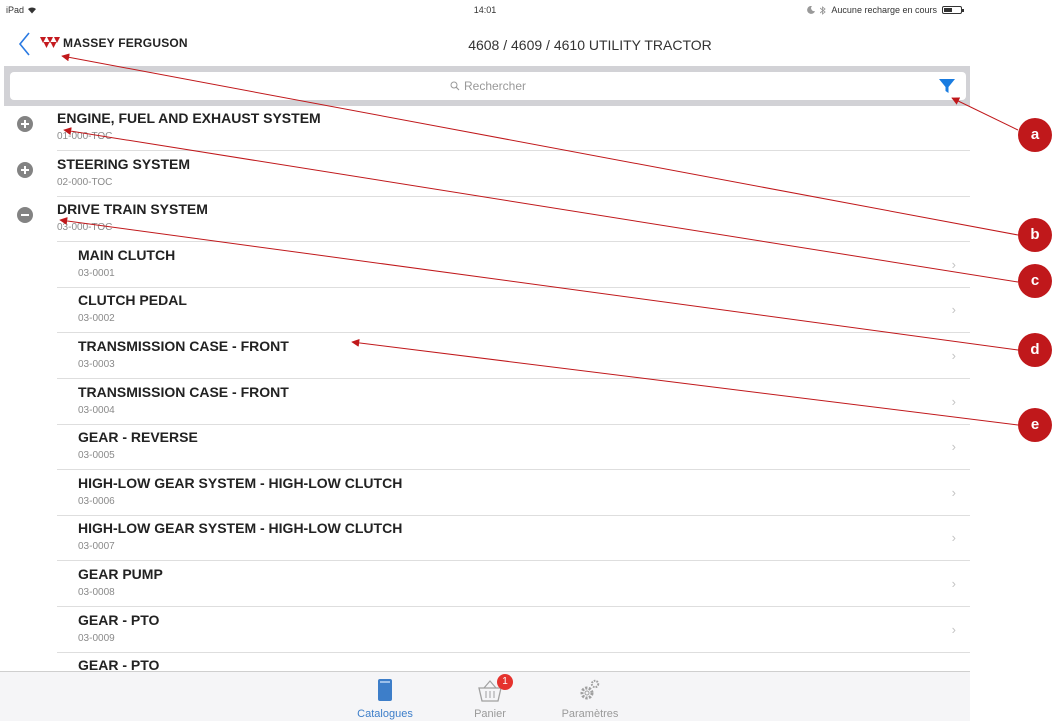 The image size is (1054, 721). Describe the element at coordinates (590, 714) in the screenshot. I see `tab-label-parametres: Paramètres` at that location.